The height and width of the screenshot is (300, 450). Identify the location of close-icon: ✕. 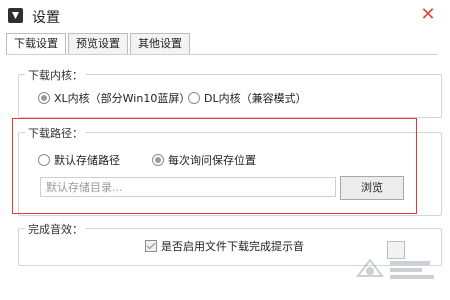
(428, 15).